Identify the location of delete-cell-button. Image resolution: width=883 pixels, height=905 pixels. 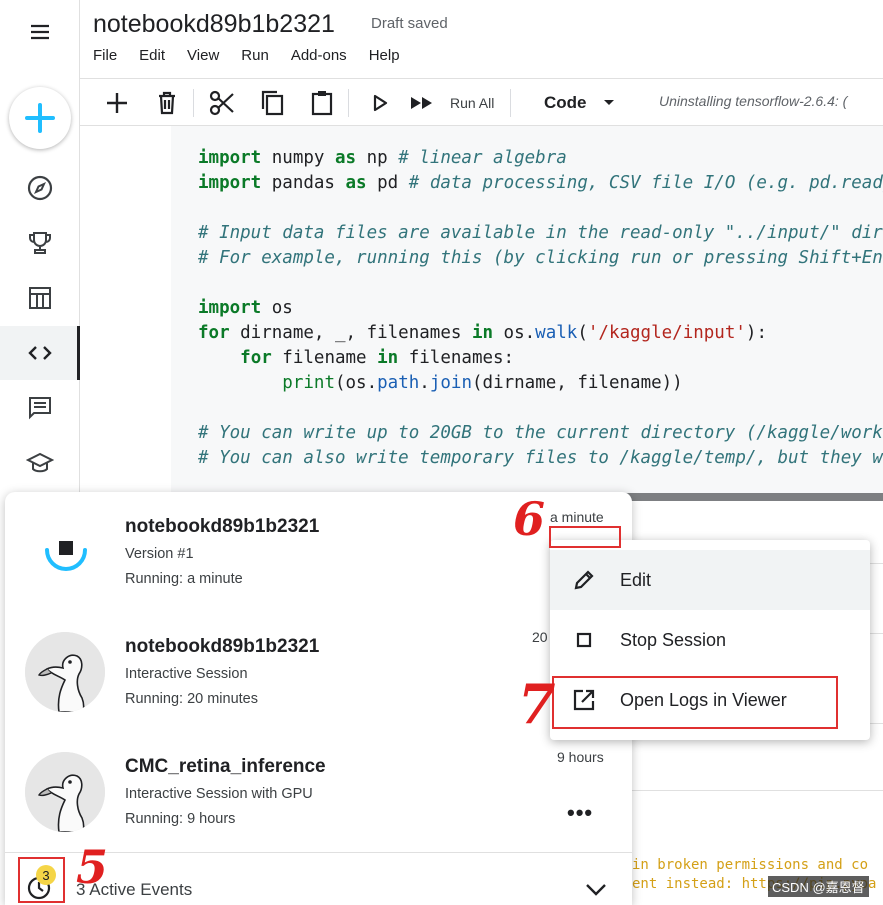
(167, 103).